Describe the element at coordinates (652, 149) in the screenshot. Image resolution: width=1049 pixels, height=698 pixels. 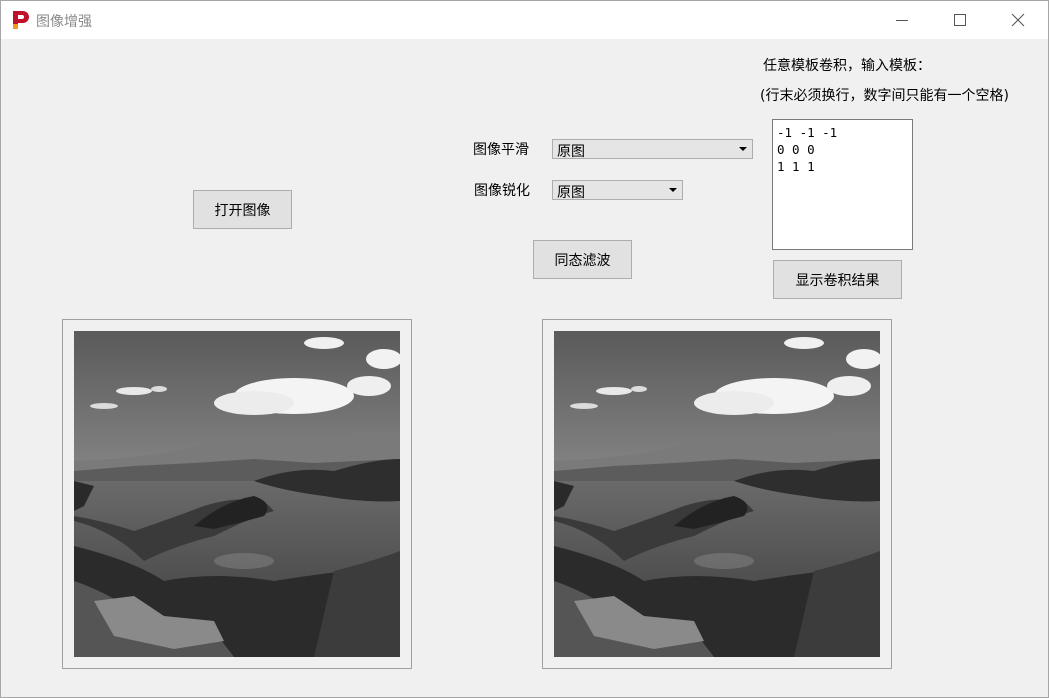
I see `smooth-select: 原图` at that location.